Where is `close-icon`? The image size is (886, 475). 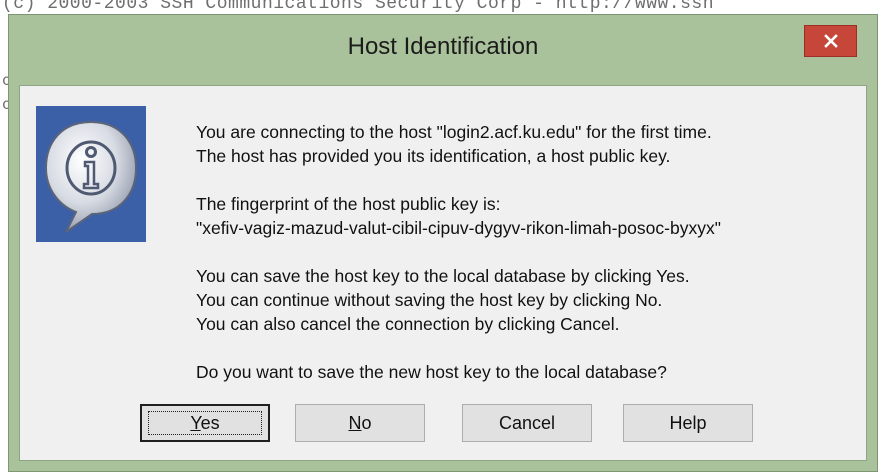
close-icon is located at coordinates (830, 41).